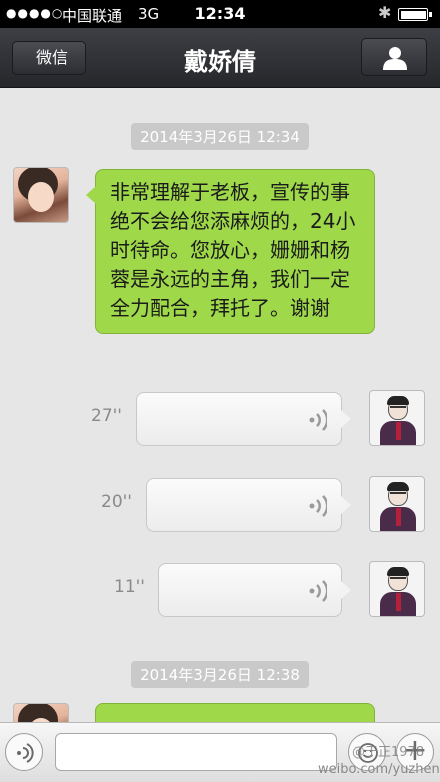 This screenshot has height=782, width=440. What do you see at coordinates (220, 674) in the screenshot?
I see `message-timestamp: 2014年3月26日 12:38` at bounding box center [220, 674].